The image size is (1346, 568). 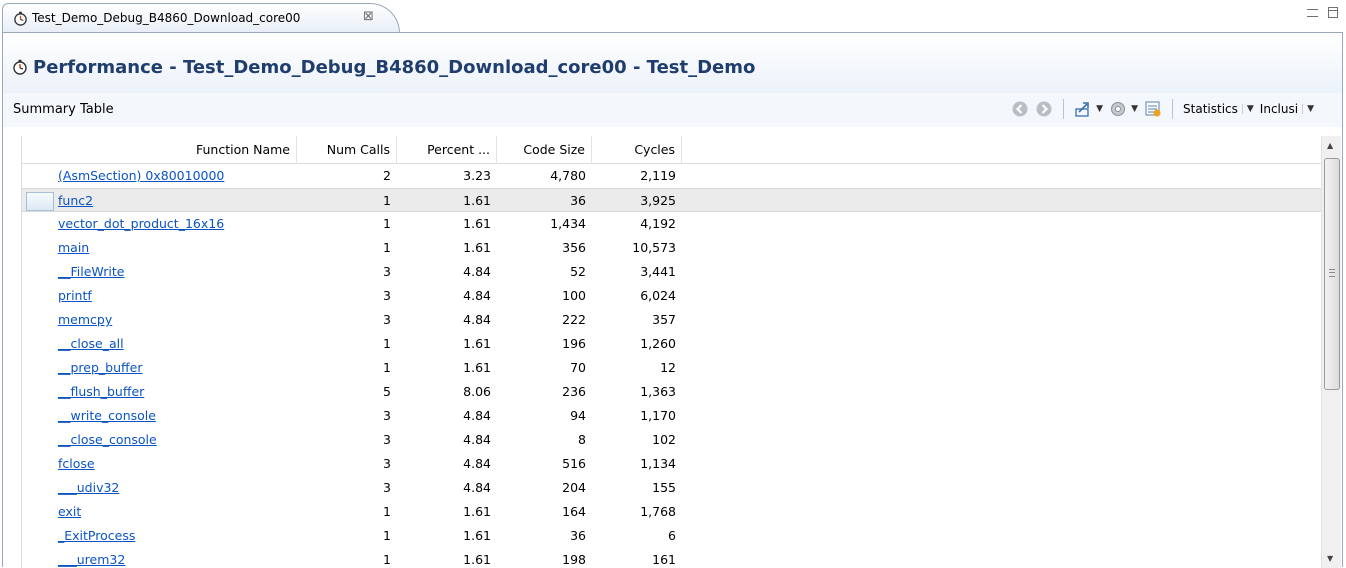 What do you see at coordinates (671, 296) in the screenshot?
I see `table-row: printf 3 4.84 100 6,024` at bounding box center [671, 296].